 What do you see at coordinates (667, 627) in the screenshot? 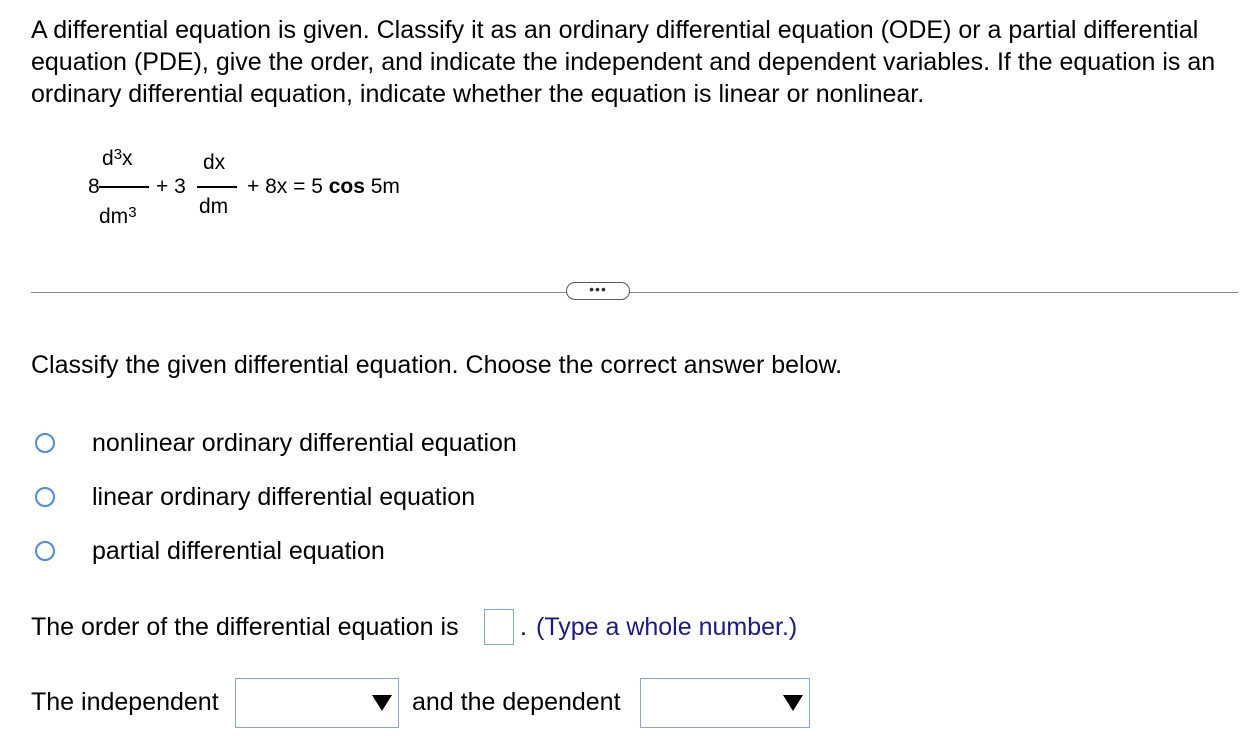
I see `order-hint: (Type a whole number.)` at bounding box center [667, 627].